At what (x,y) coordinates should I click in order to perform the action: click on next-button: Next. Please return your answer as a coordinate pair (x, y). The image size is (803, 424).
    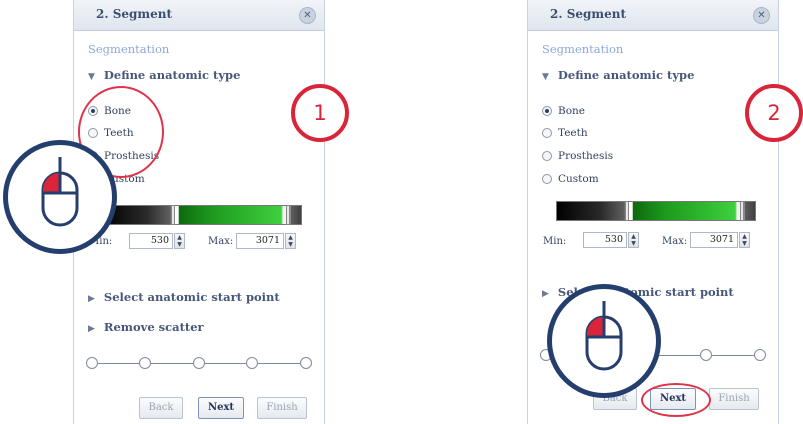
    Looking at the image, I should click on (221, 408).